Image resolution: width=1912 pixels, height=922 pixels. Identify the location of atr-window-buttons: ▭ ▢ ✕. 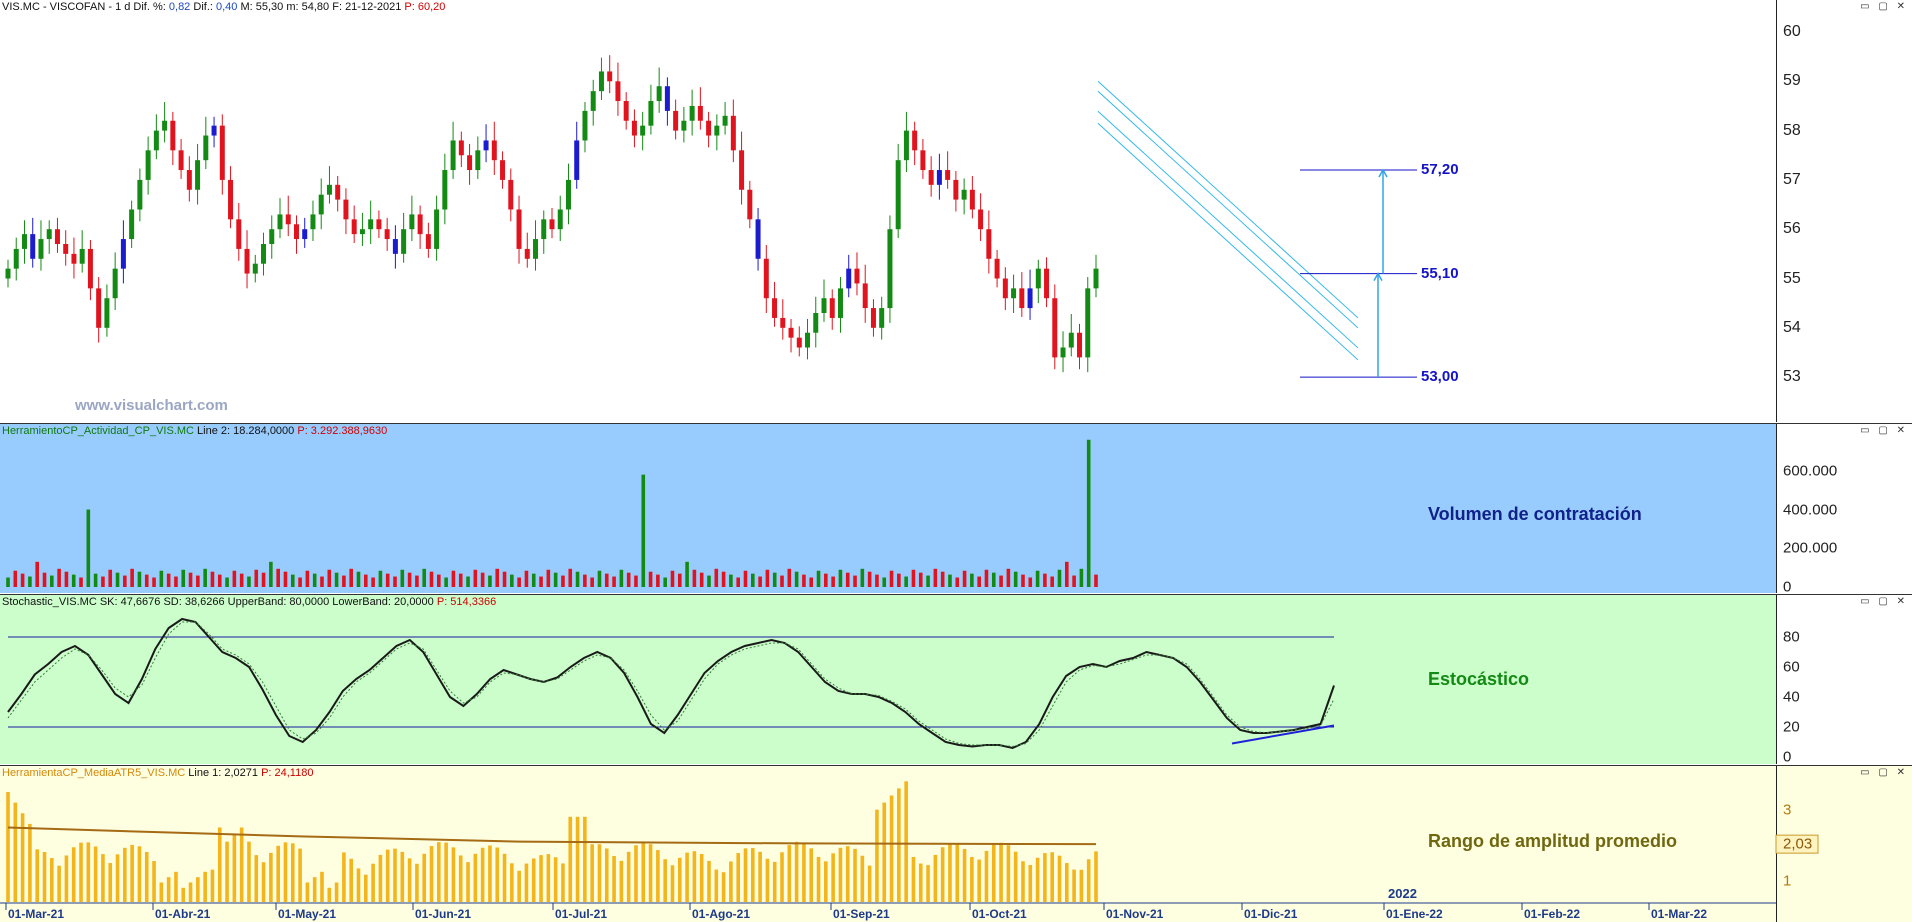
(1884, 772).